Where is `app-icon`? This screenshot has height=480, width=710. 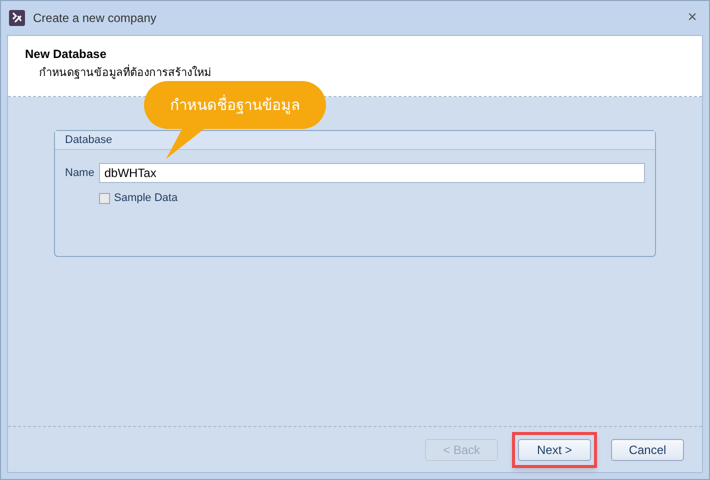 app-icon is located at coordinates (17, 18).